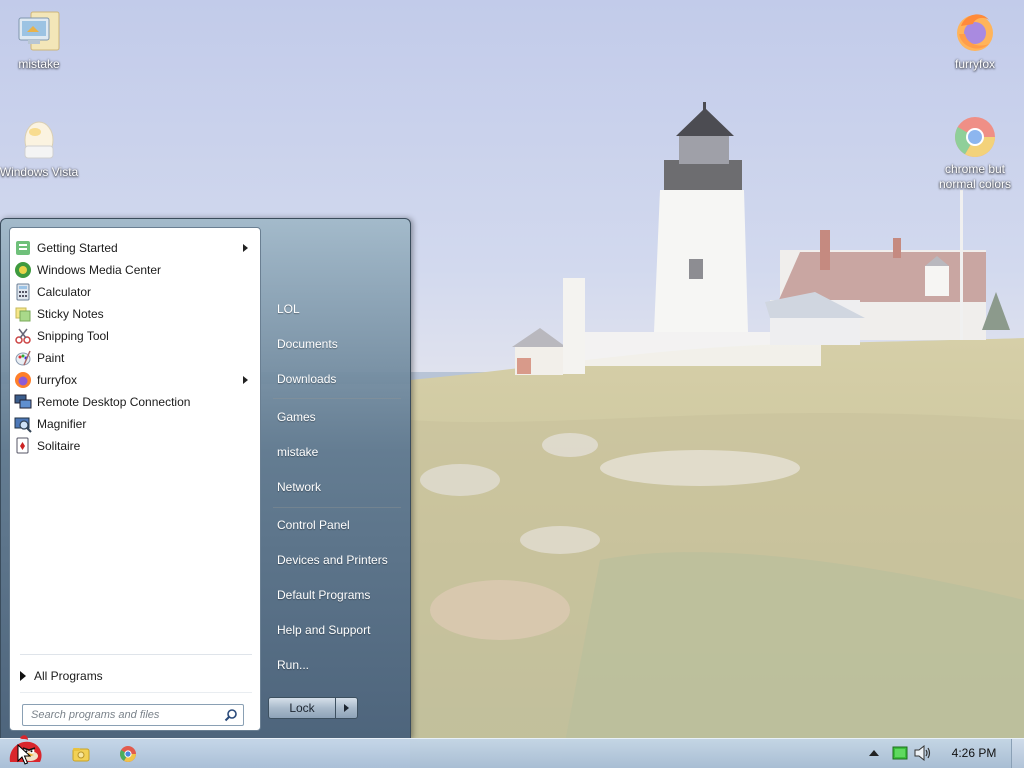  What do you see at coordinates (57, 380) in the screenshot?
I see `program-label: furryfox` at bounding box center [57, 380].